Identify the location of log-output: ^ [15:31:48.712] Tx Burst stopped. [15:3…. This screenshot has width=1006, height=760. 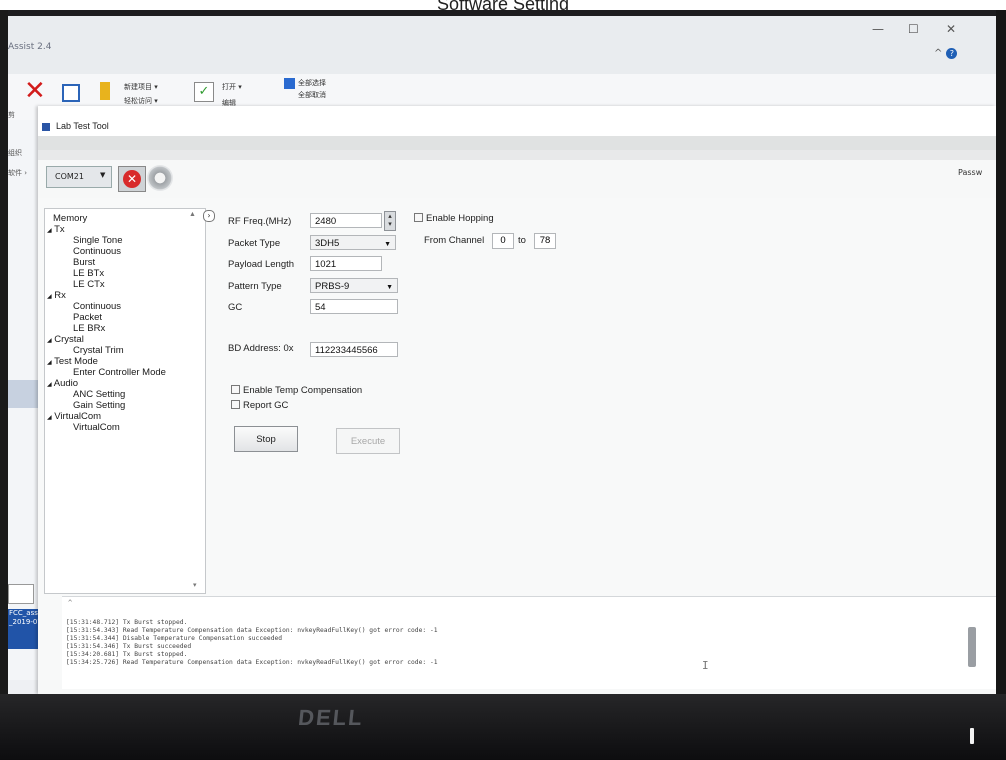
(529, 642).